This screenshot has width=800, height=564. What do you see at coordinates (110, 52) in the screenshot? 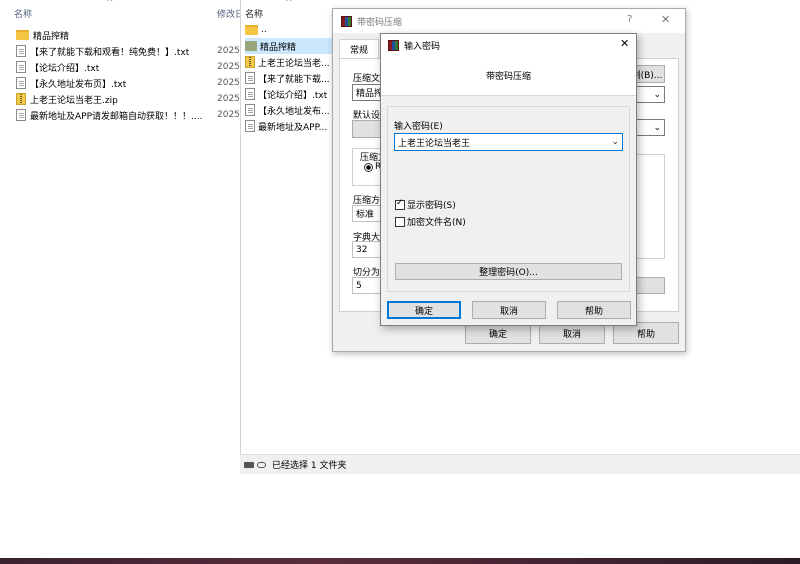
I see `file-name: 【来了就能下载和观看！纯免费！】.txt` at bounding box center [110, 52].